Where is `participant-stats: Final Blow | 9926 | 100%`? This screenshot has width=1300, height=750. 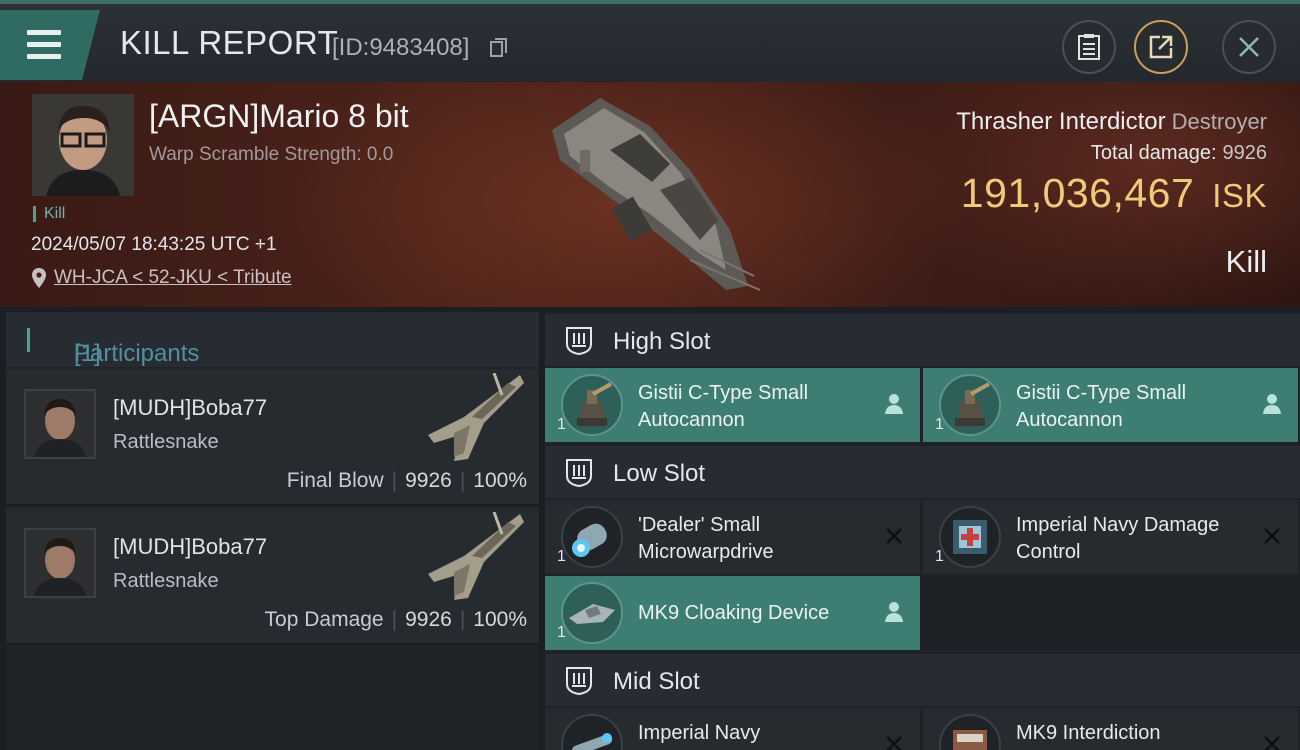
participant-stats: Final Blow | 9926 | 100% is located at coordinates (407, 481).